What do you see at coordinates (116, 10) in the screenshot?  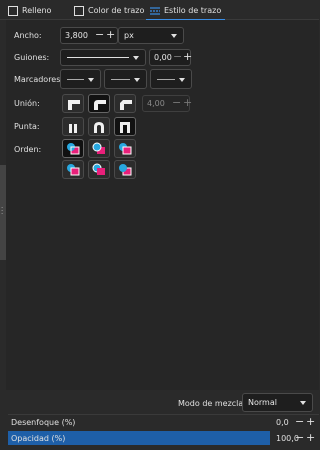 I see `tab-stroke-paint-label: Color de trazo` at bounding box center [116, 10].